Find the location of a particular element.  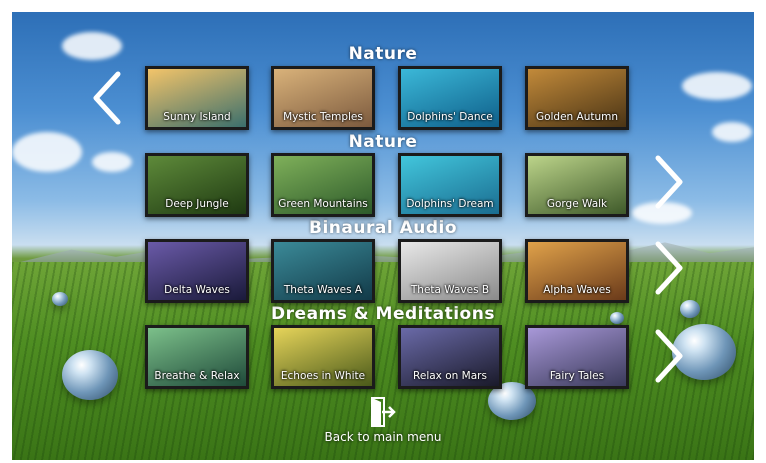

tile-label: Delta Waves is located at coordinates (197, 290).